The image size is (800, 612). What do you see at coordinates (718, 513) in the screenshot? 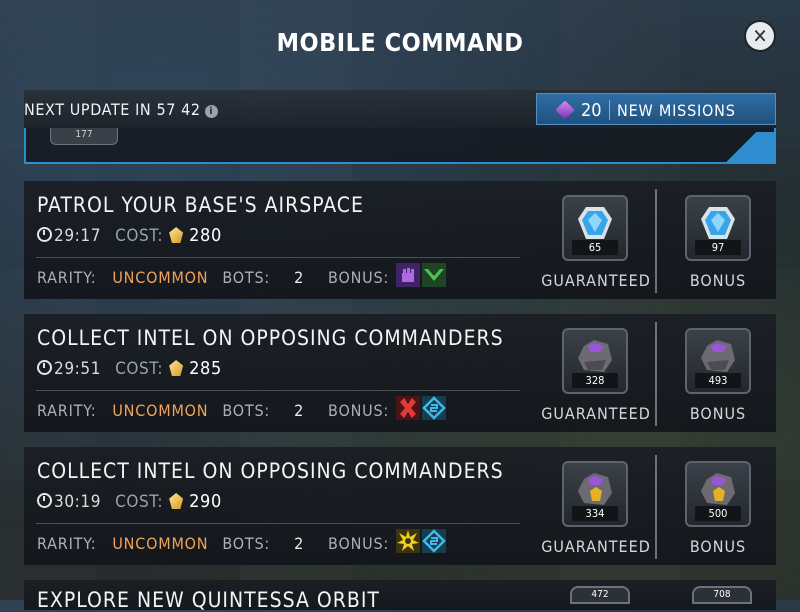
I see `reward-count: 500` at bounding box center [718, 513].